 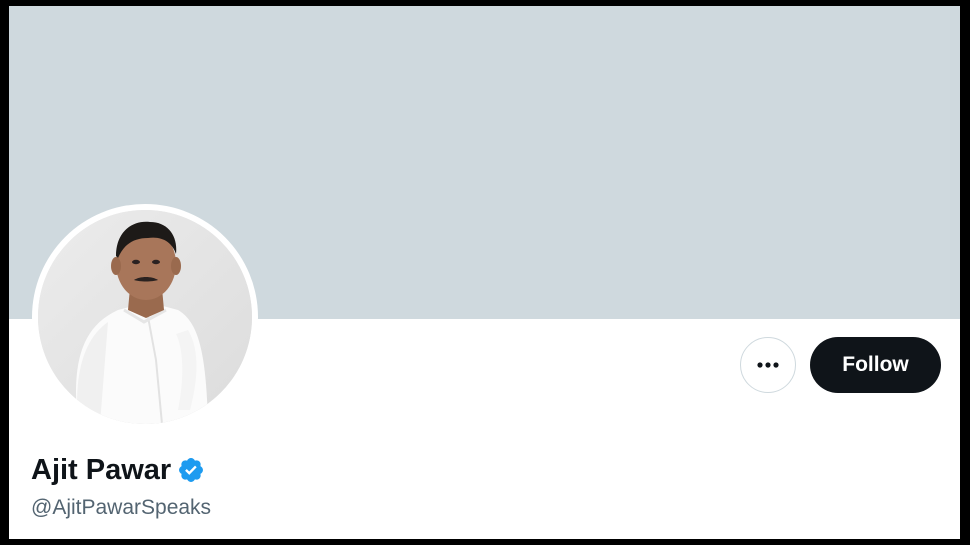 I want to click on avatar, so click(x=145, y=317).